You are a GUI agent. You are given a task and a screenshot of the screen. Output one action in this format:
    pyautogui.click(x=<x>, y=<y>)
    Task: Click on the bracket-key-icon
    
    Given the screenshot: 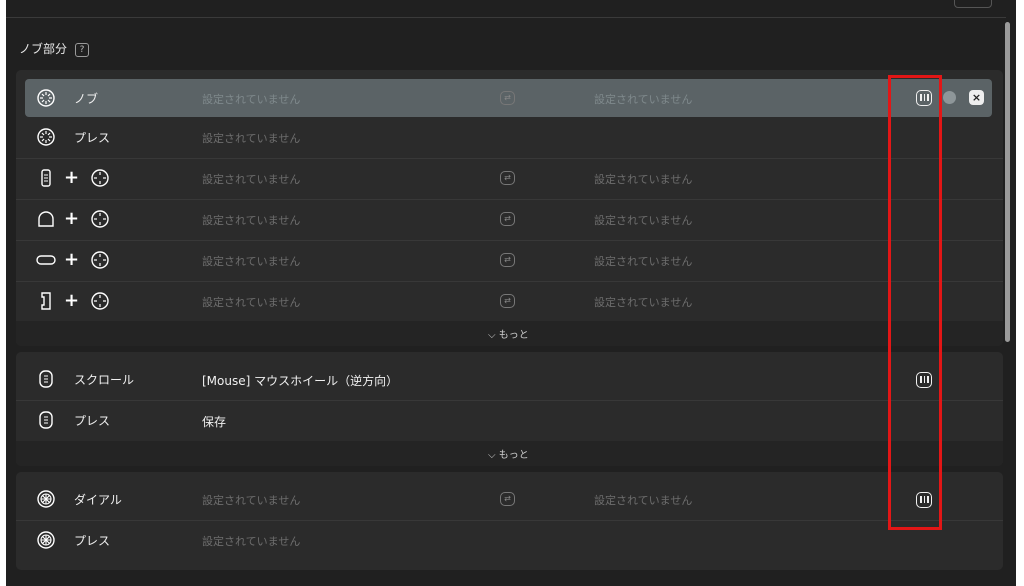 What is the action you would take?
    pyautogui.click(x=46, y=301)
    